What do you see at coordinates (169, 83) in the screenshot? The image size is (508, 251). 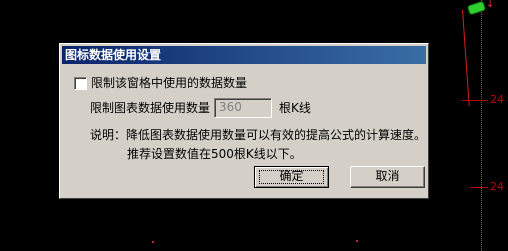 I see `limit-data-checkbox-label: 限制该窗格中使用的数据数量` at bounding box center [169, 83].